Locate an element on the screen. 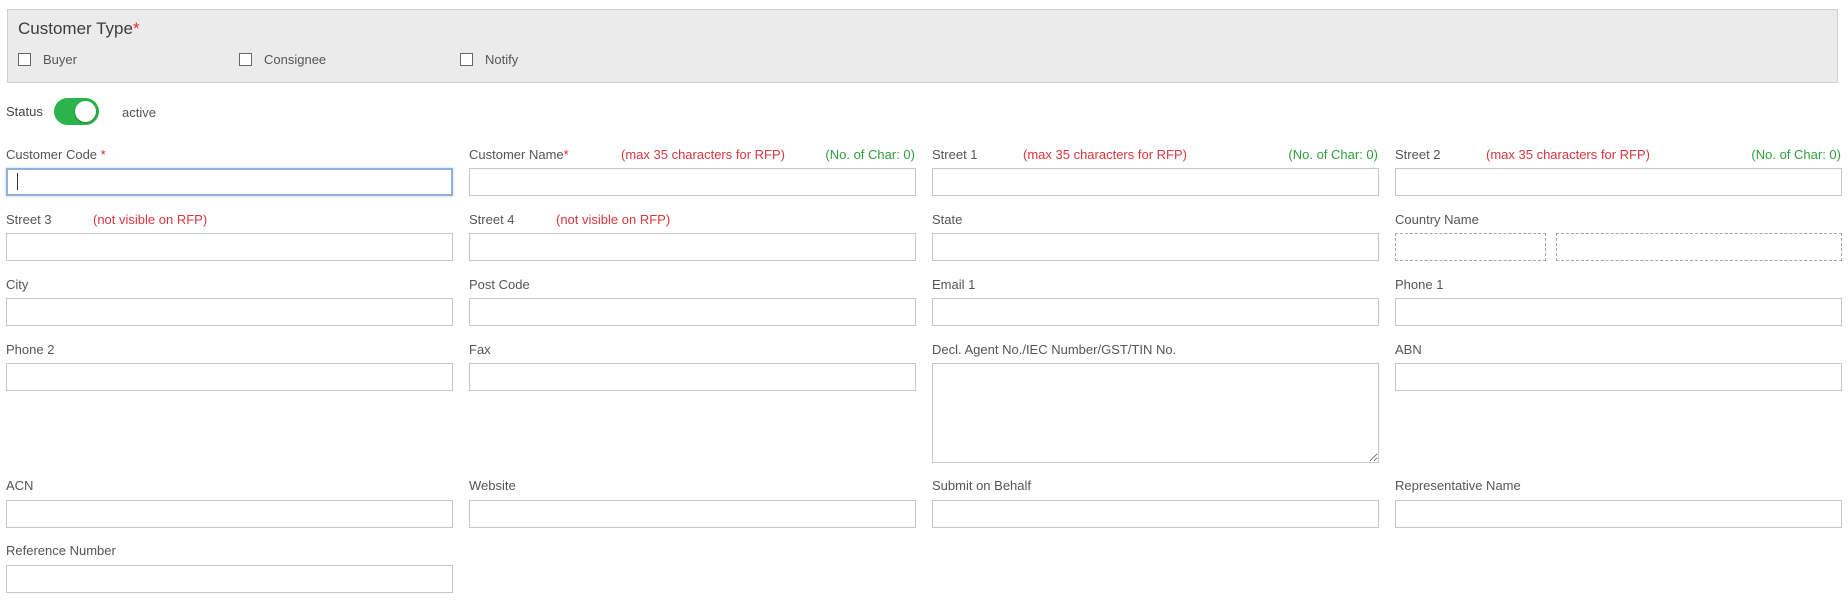  city-label: City is located at coordinates (17, 284).